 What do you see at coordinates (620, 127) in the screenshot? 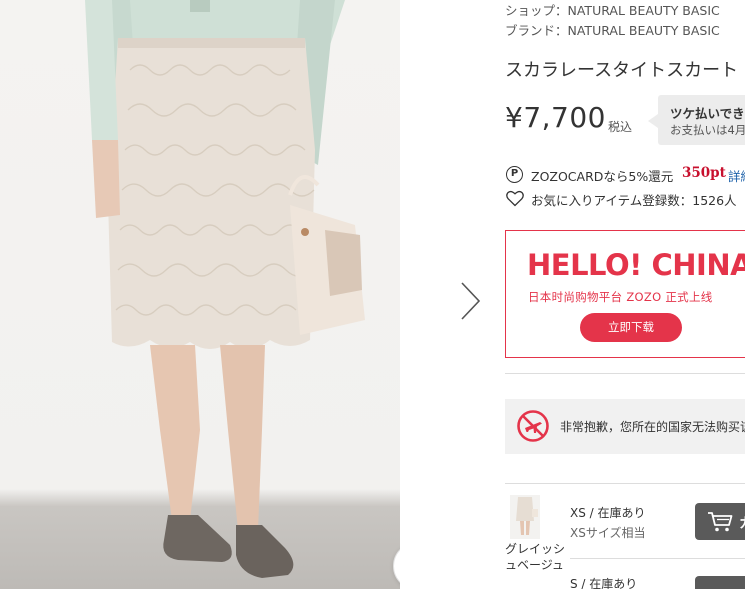
I see `tax-label: 税込` at bounding box center [620, 127].